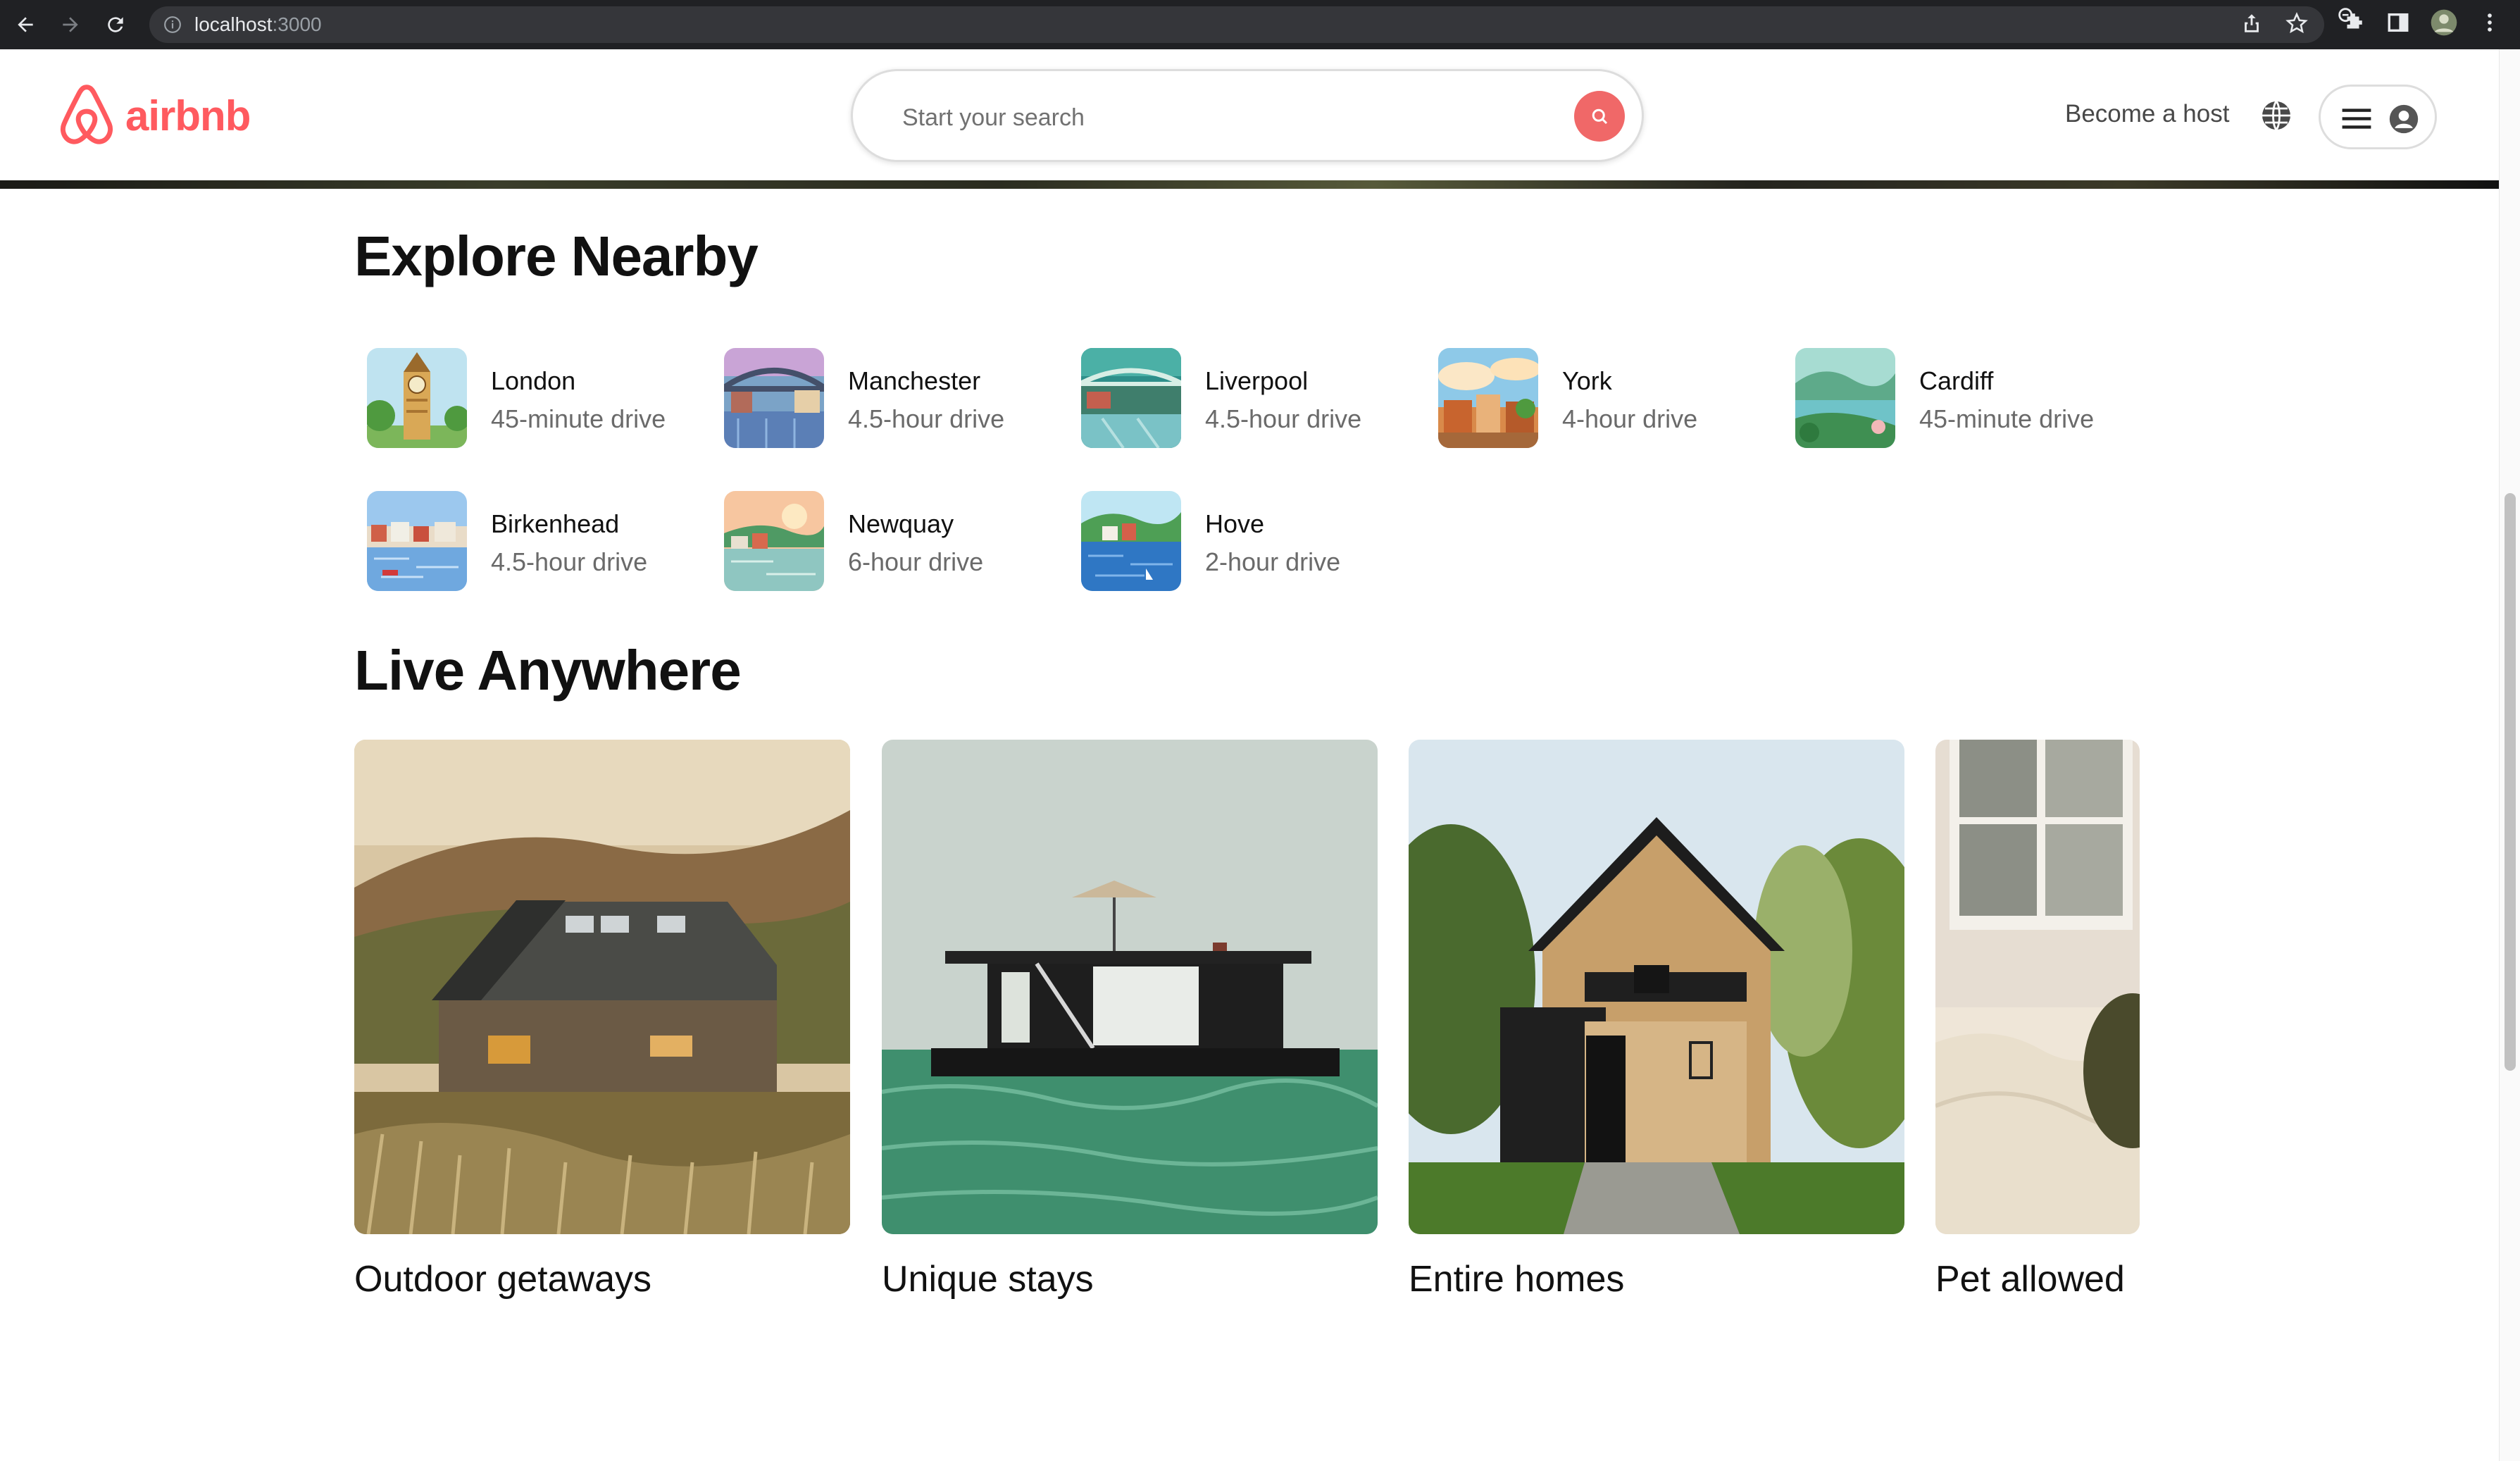  Describe the element at coordinates (556, 523) in the screenshot. I see `nearby-name: Birkenhead` at that location.